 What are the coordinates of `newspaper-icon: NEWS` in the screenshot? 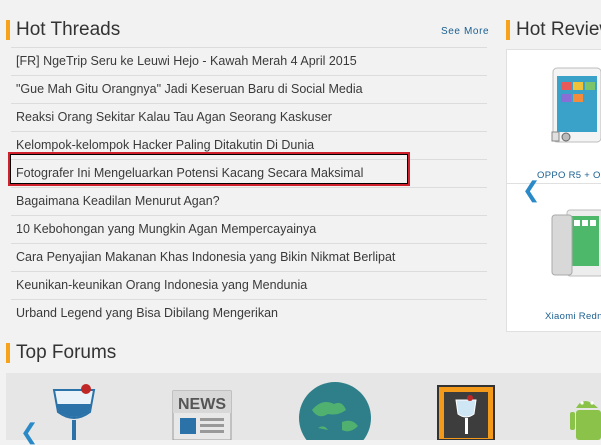 It's located at (203, 415).